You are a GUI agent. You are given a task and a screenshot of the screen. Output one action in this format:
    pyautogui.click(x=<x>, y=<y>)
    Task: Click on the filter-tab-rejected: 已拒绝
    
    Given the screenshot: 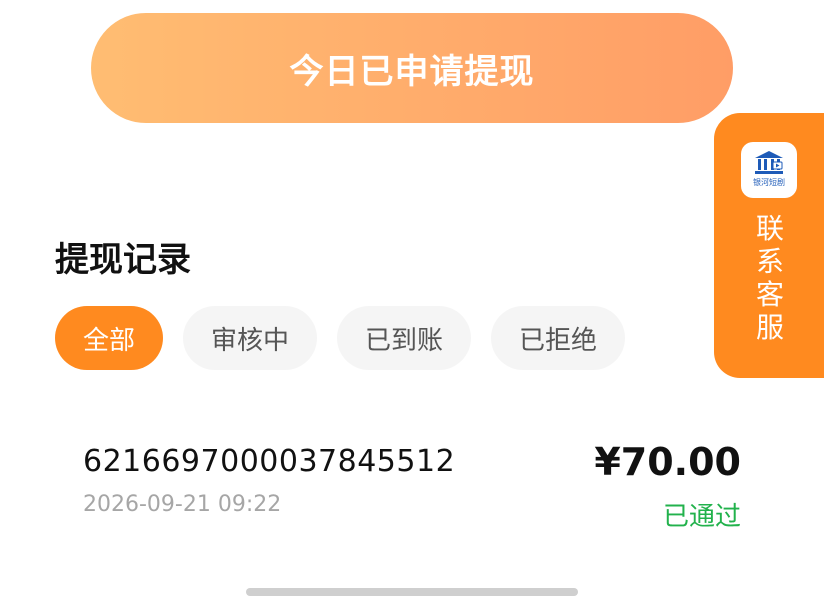 What is the action you would take?
    pyautogui.click(x=558, y=338)
    